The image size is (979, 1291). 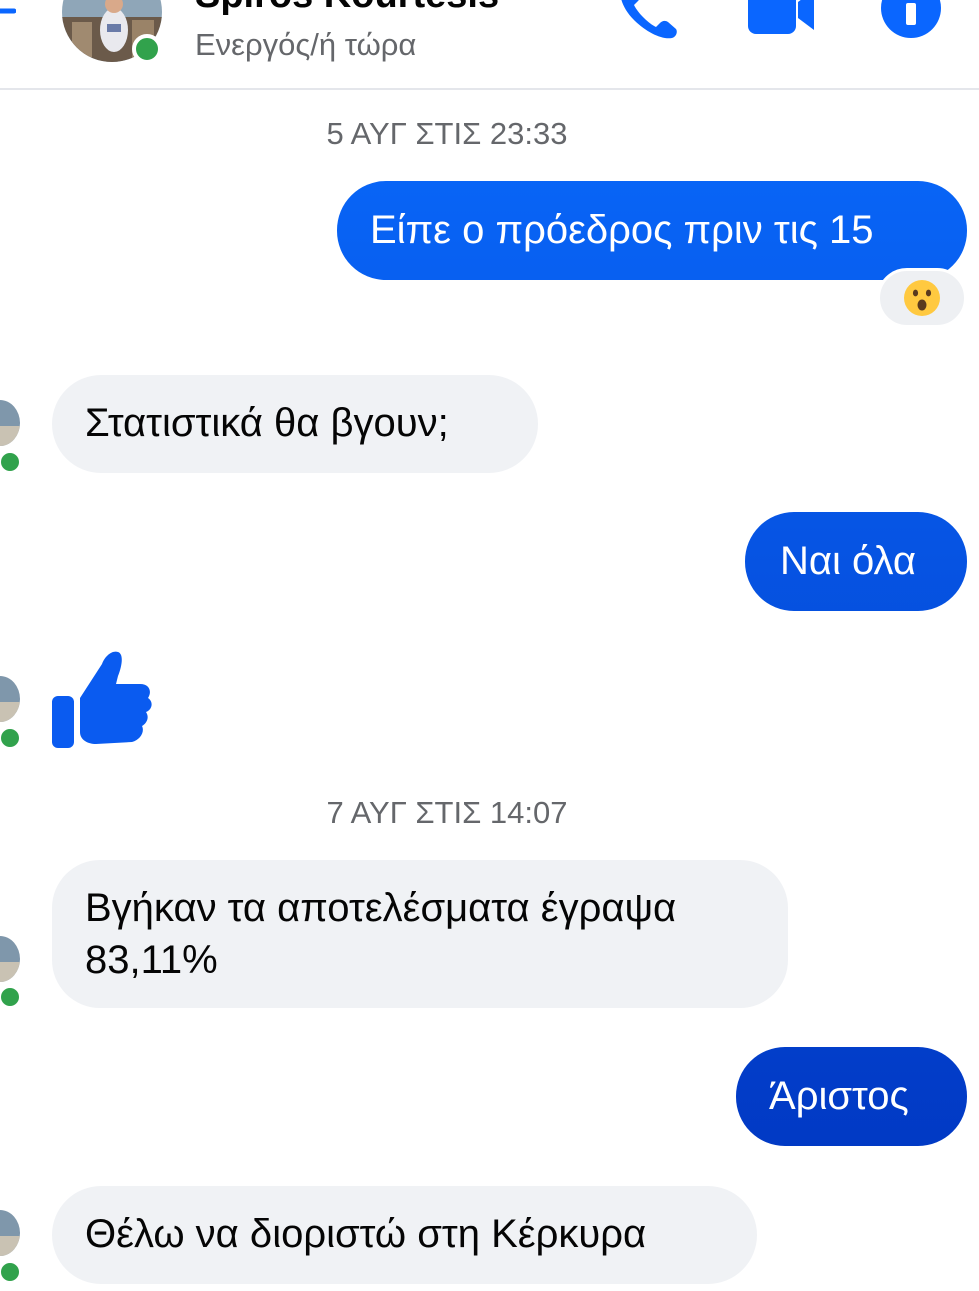 I want to click on outgoing-message: Ναι όλα, so click(x=848, y=561).